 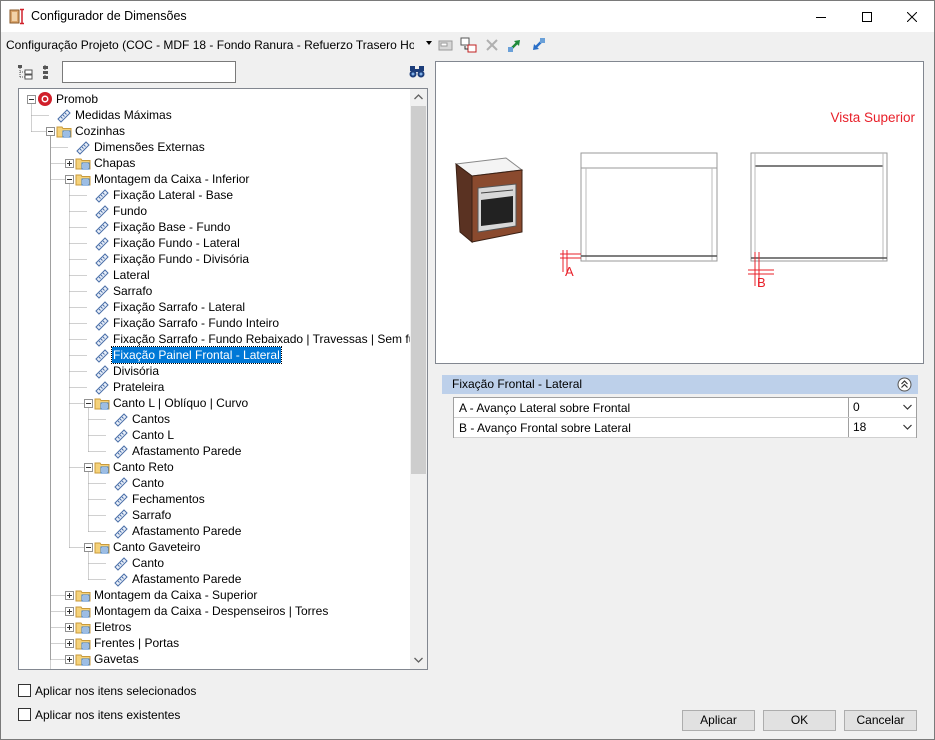 What do you see at coordinates (100, 131) in the screenshot?
I see `tree-item-label: Cozinhas` at bounding box center [100, 131].